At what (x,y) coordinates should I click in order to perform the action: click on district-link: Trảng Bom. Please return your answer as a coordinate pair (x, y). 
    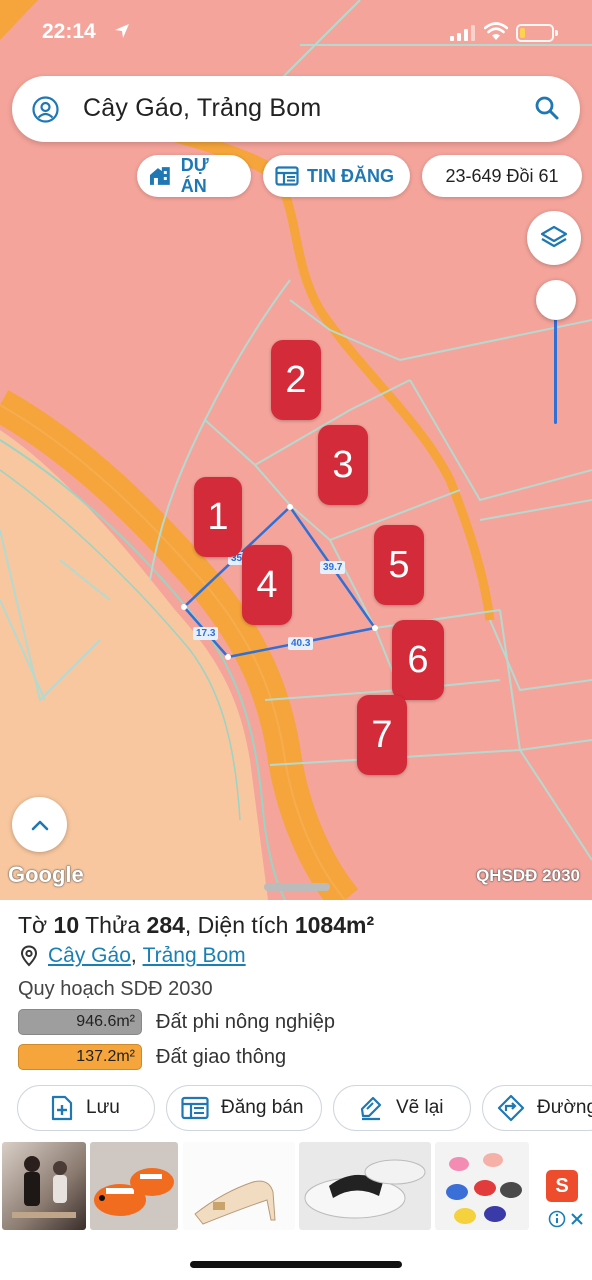
    Looking at the image, I should click on (194, 956).